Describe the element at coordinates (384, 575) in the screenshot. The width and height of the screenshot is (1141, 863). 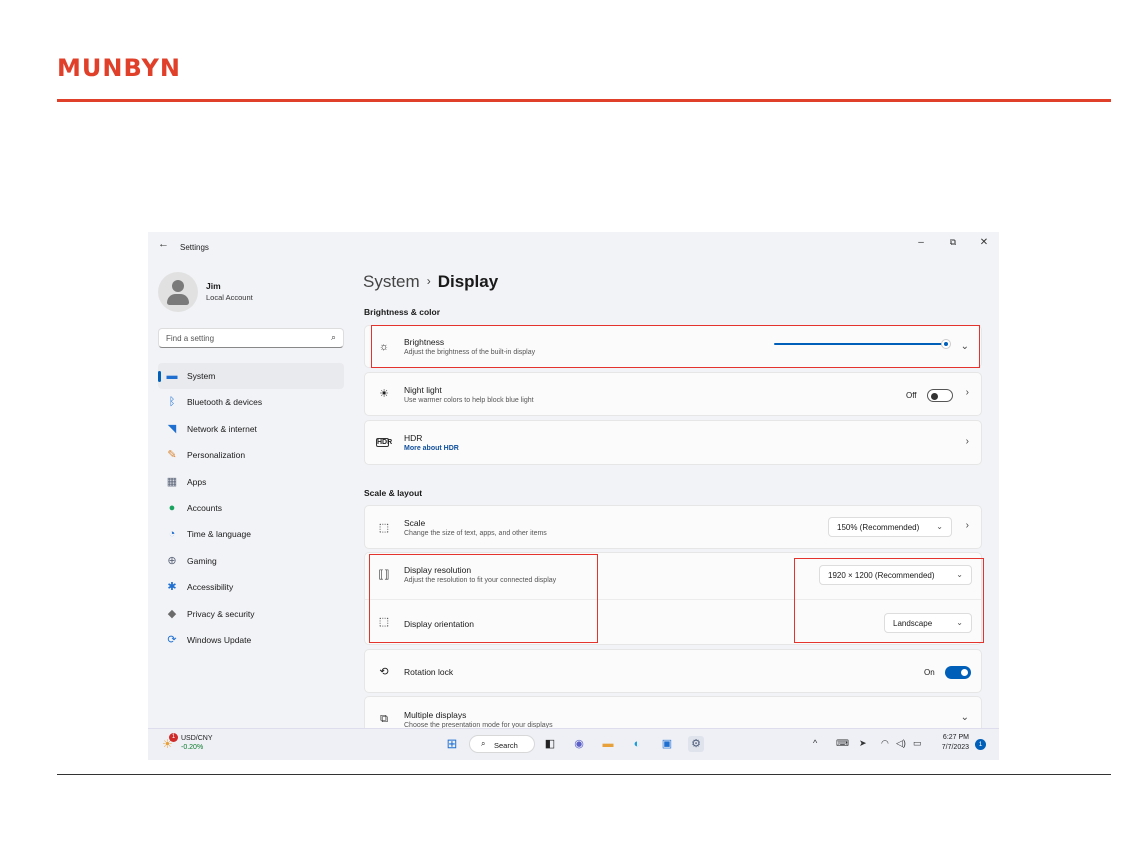
I see `resolution-icon: ⟦⟧` at that location.